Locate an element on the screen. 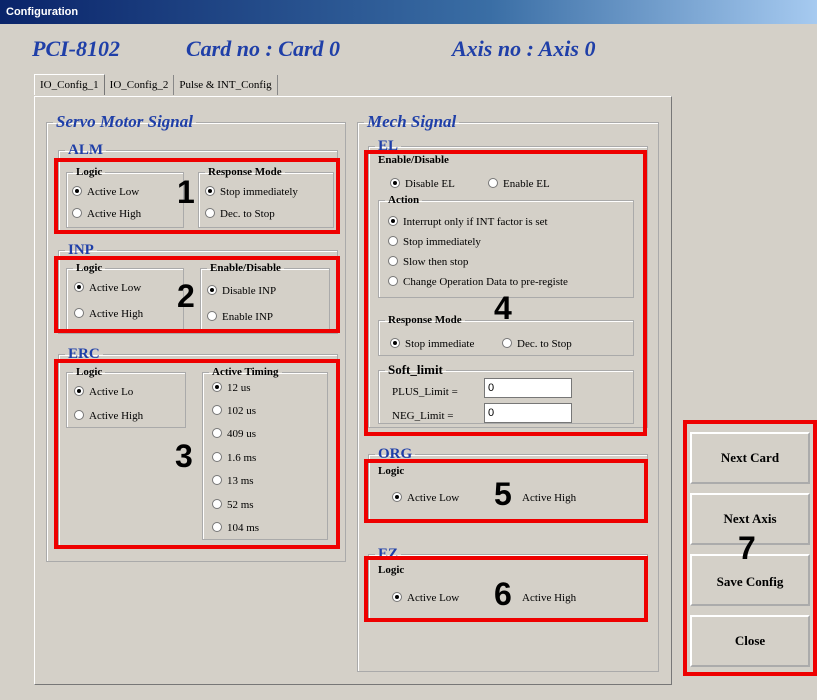  annotation-number-2: 2 is located at coordinates (186, 296).